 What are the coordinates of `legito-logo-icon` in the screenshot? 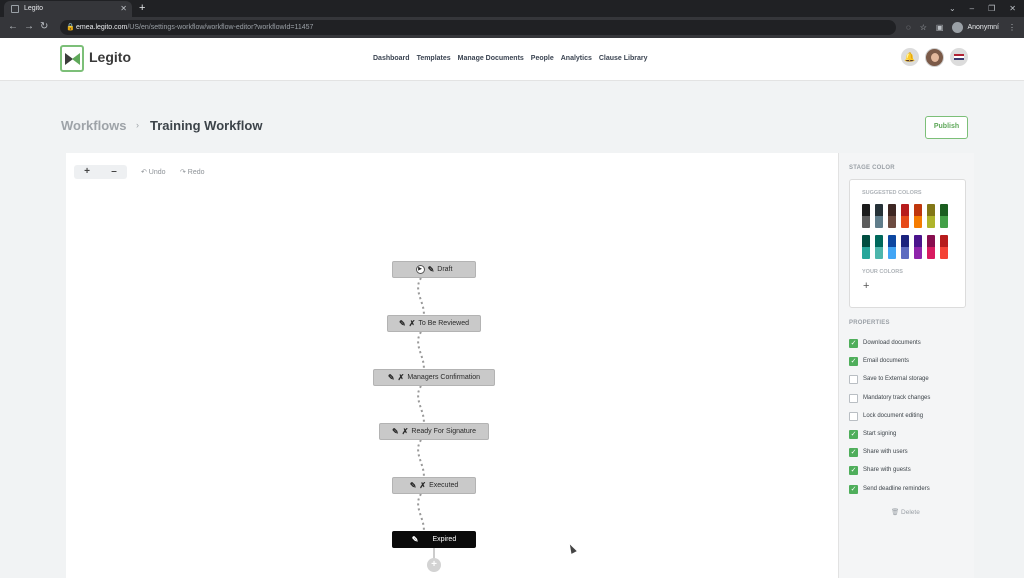 It's located at (72, 58).